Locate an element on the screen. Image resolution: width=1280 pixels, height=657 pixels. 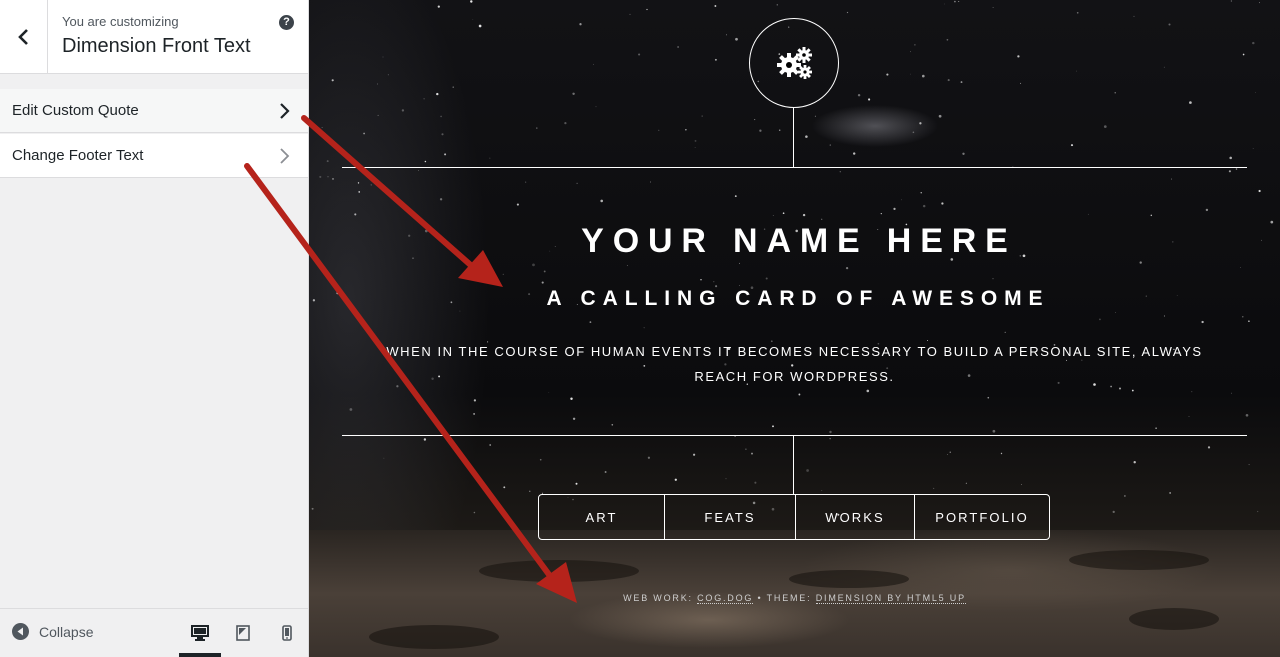
nav-item-feats: FEATS is located at coordinates (729, 517).